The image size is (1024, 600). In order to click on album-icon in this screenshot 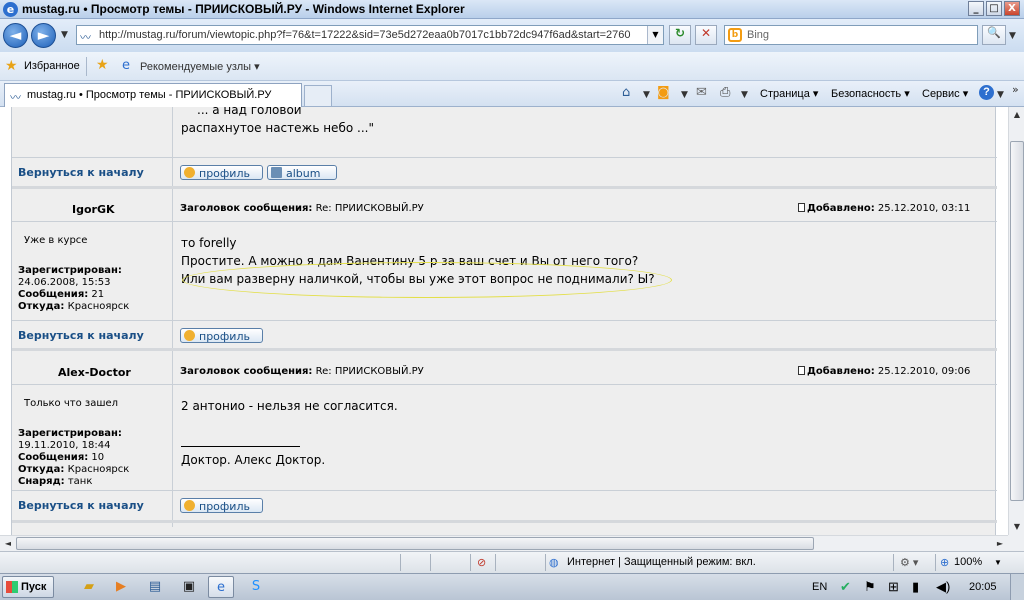, I will do `click(276, 172)`.